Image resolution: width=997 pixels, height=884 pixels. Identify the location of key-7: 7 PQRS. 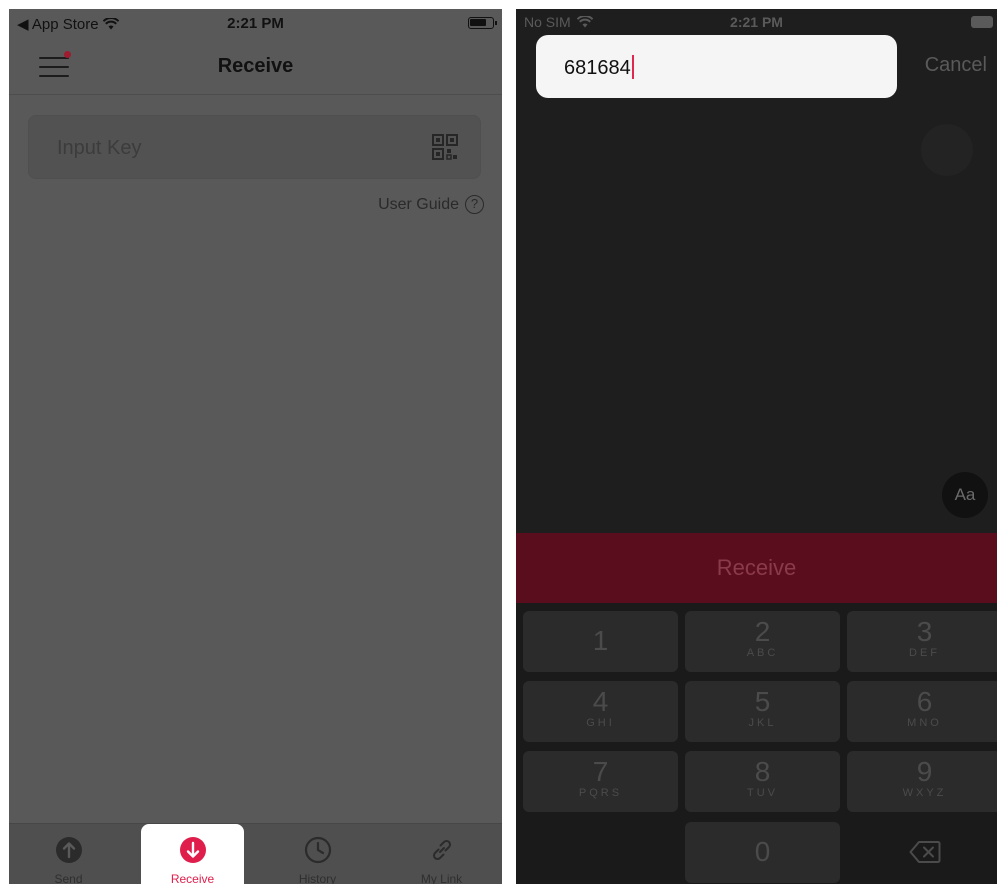
(600, 781).